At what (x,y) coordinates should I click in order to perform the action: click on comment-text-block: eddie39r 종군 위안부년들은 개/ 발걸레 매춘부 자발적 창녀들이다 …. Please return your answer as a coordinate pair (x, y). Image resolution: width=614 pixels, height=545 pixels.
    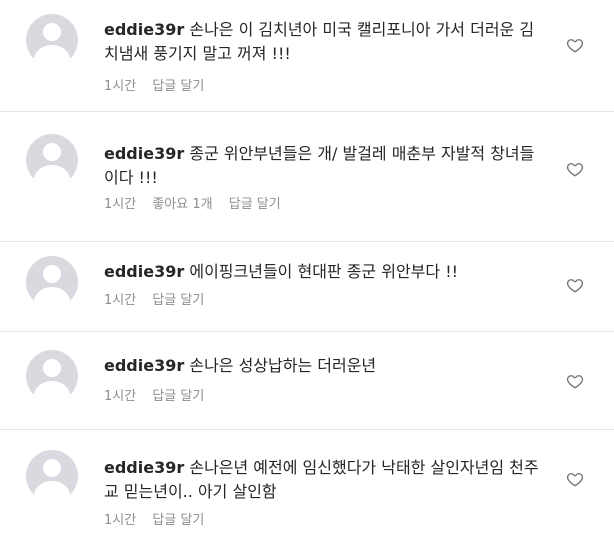
    Looking at the image, I should click on (324, 166).